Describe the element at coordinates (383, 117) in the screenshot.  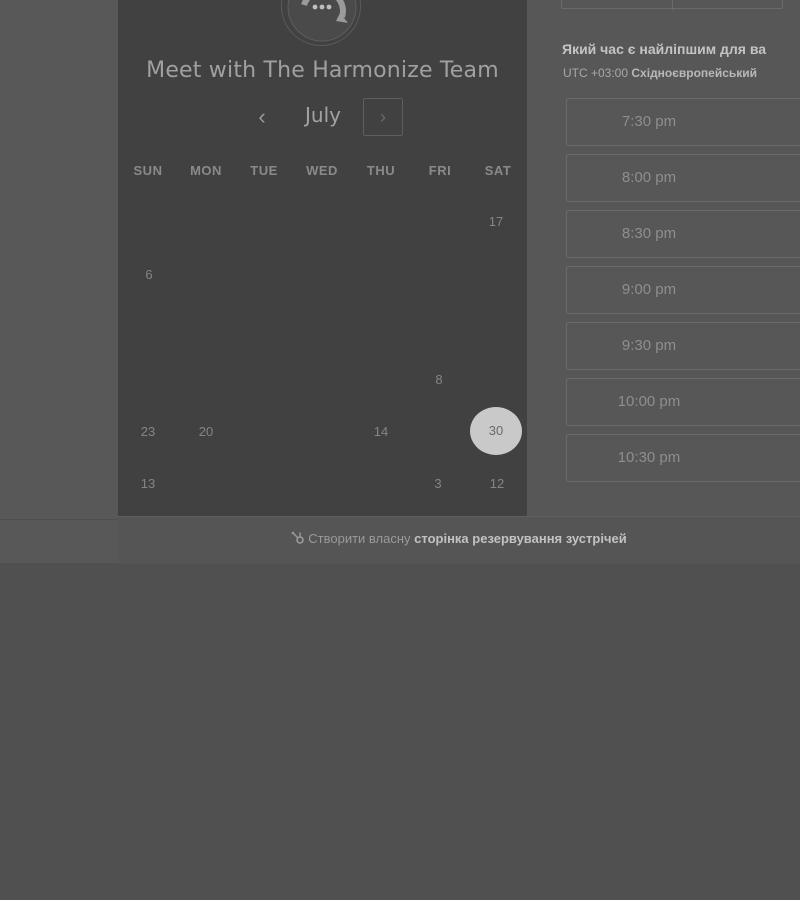
I see `chevron-right-icon: ›` at that location.